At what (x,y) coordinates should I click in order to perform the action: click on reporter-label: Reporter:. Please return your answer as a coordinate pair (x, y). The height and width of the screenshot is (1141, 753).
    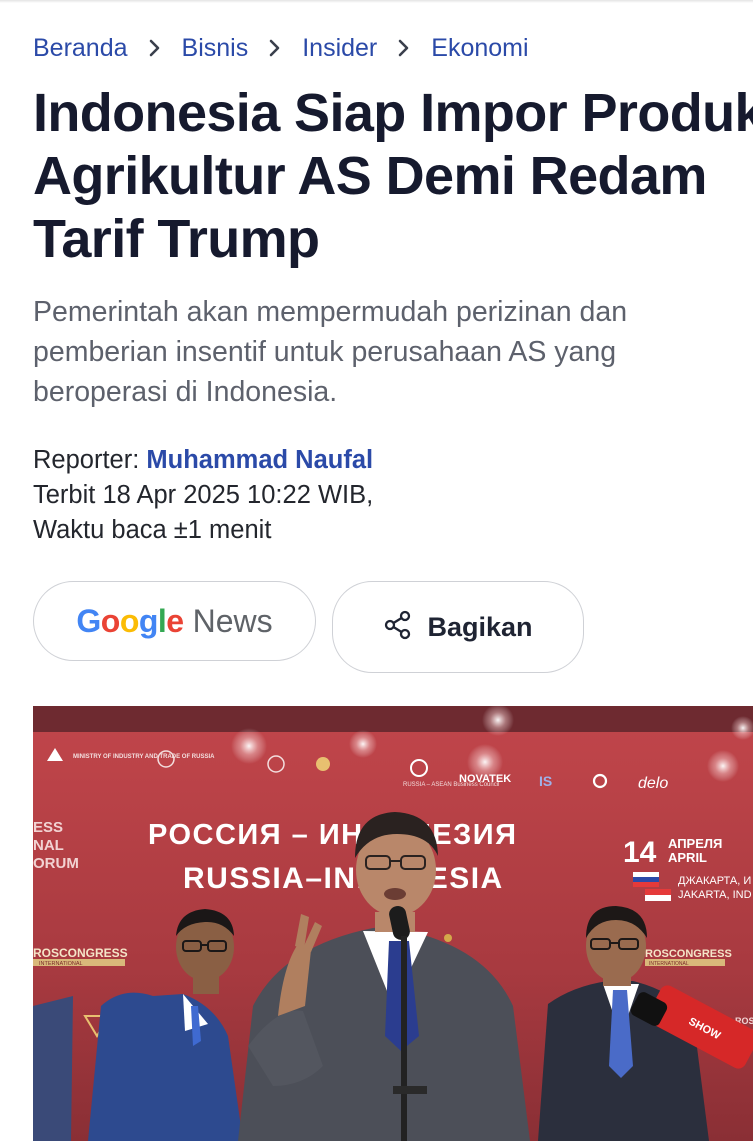
    Looking at the image, I should click on (90, 460).